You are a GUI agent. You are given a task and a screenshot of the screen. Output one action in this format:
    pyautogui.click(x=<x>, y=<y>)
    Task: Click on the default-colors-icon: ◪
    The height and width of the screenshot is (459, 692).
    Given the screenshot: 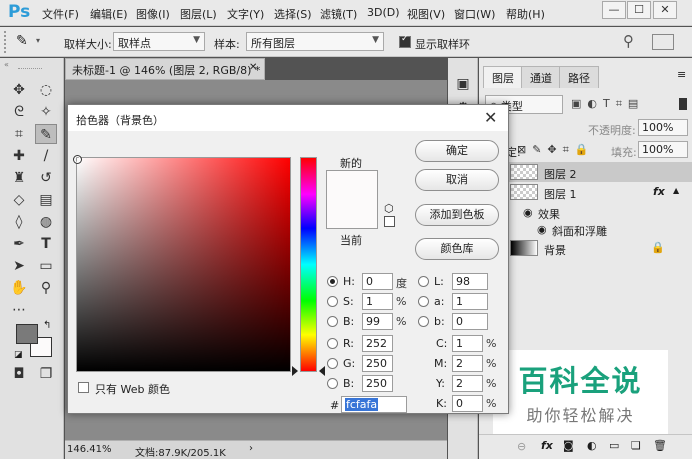 What is the action you would take?
    pyautogui.click(x=18, y=355)
    